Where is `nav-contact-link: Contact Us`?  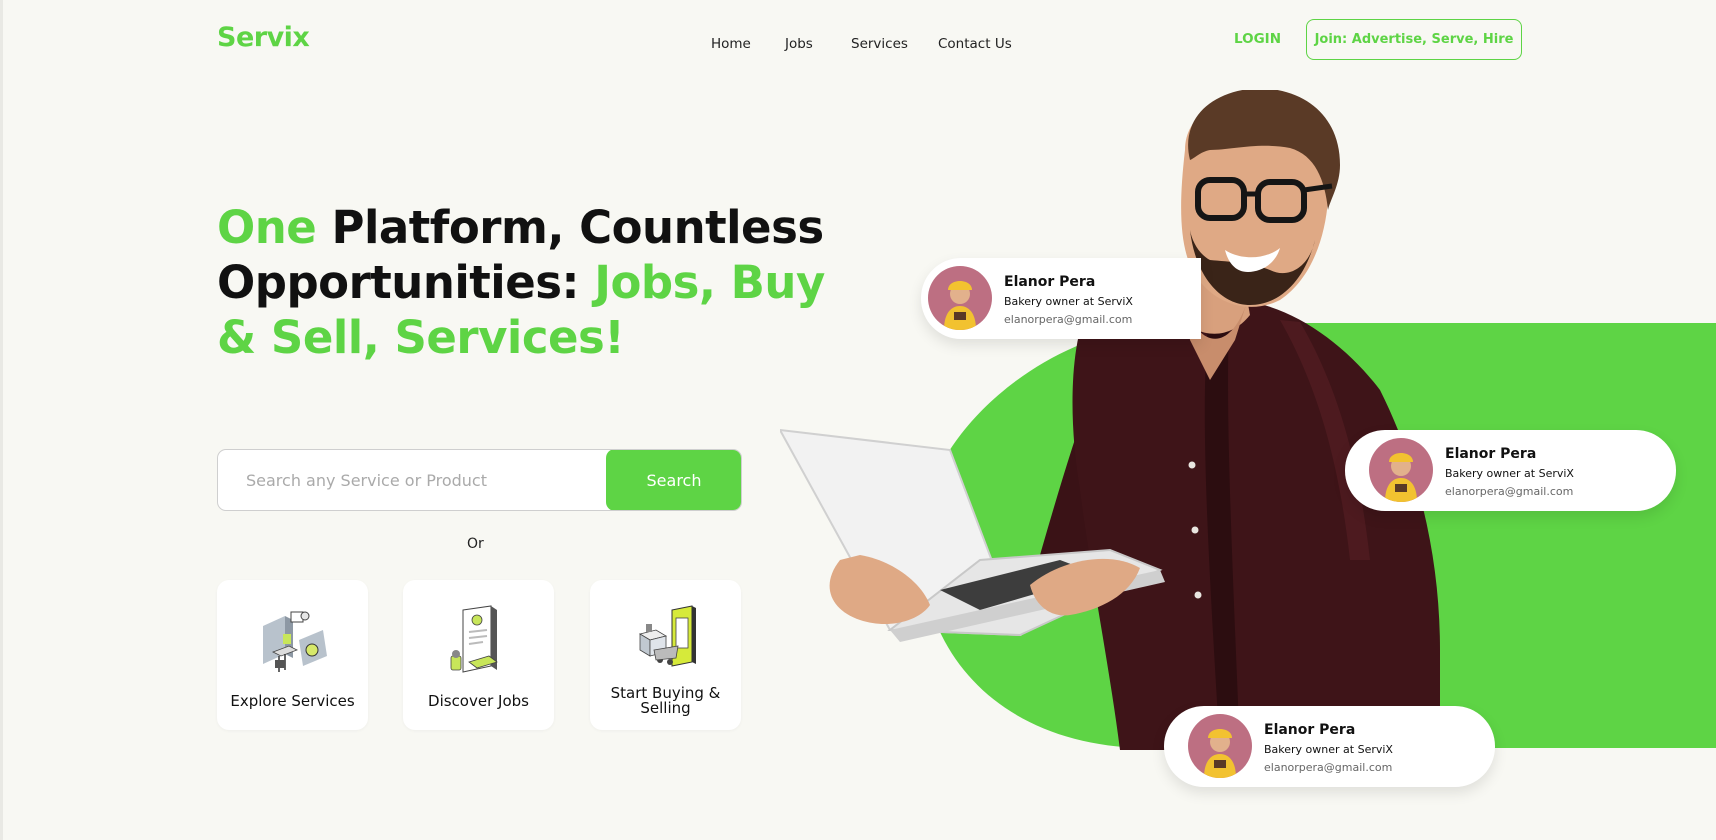 nav-contact-link: Contact Us is located at coordinates (975, 44).